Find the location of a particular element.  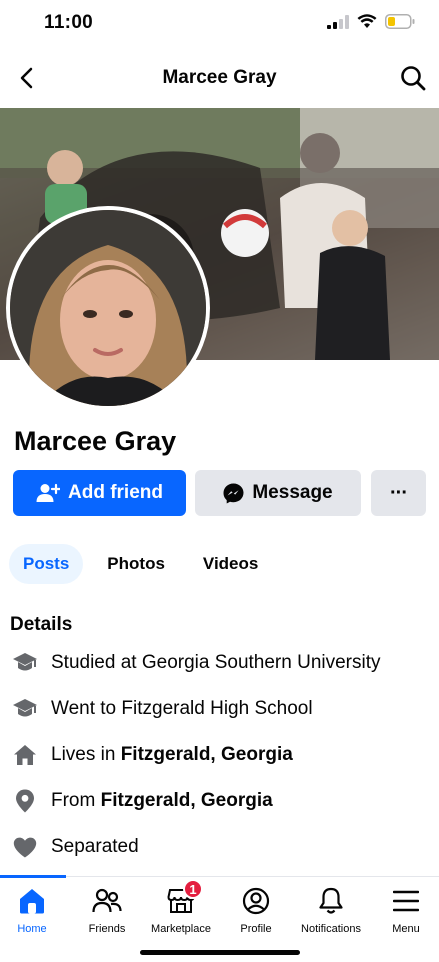

status-icons is located at coordinates (371, 21).